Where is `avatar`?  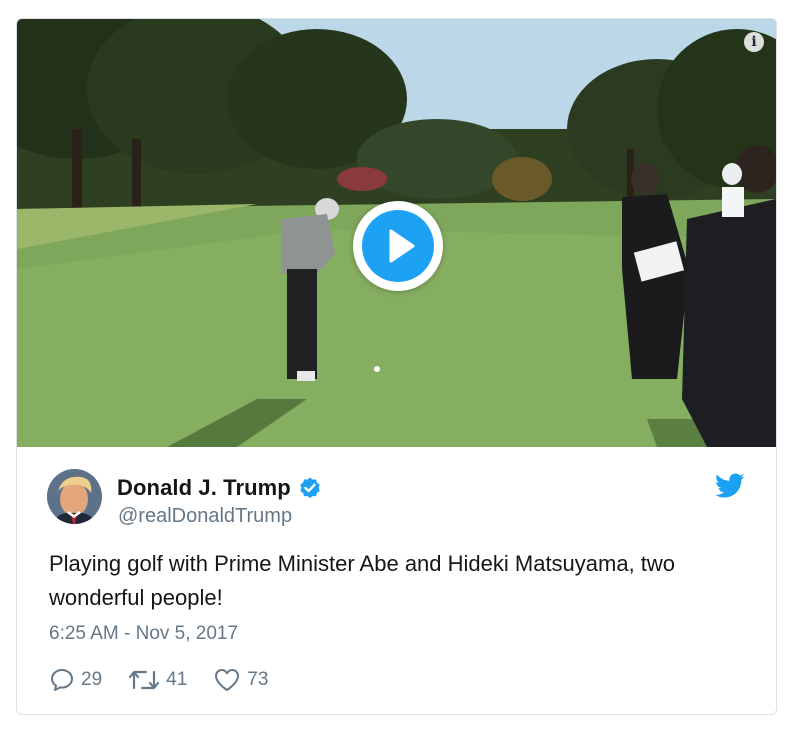
avatar is located at coordinates (74, 496).